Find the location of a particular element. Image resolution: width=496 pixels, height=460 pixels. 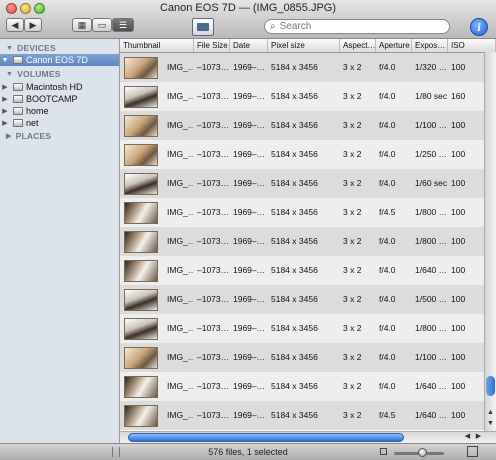

column-header-date: Date is located at coordinates (249, 45).